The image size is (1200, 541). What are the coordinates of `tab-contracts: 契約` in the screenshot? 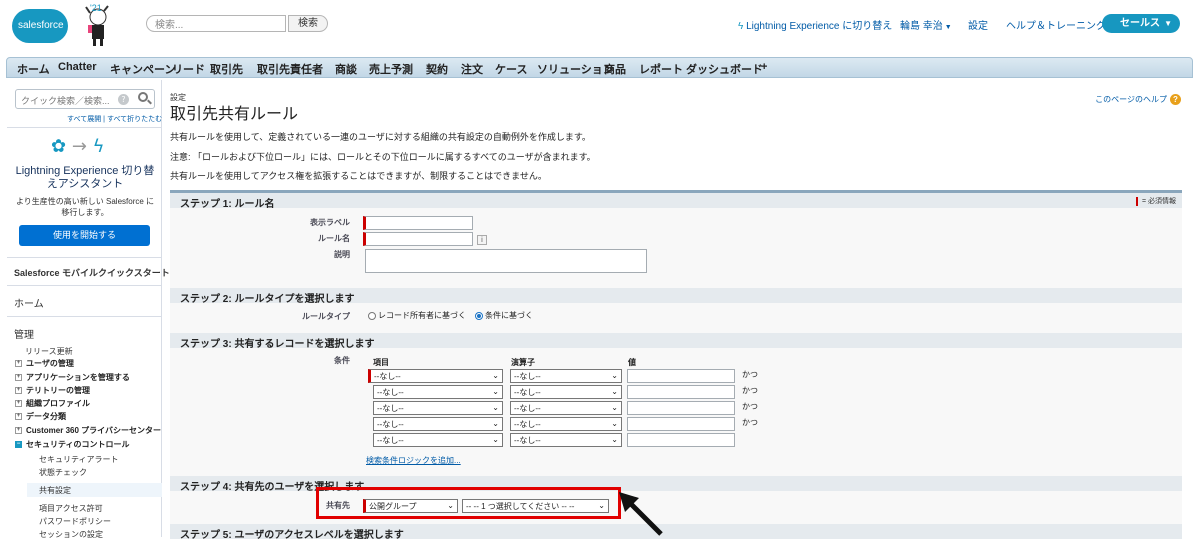 It's located at (437, 69).